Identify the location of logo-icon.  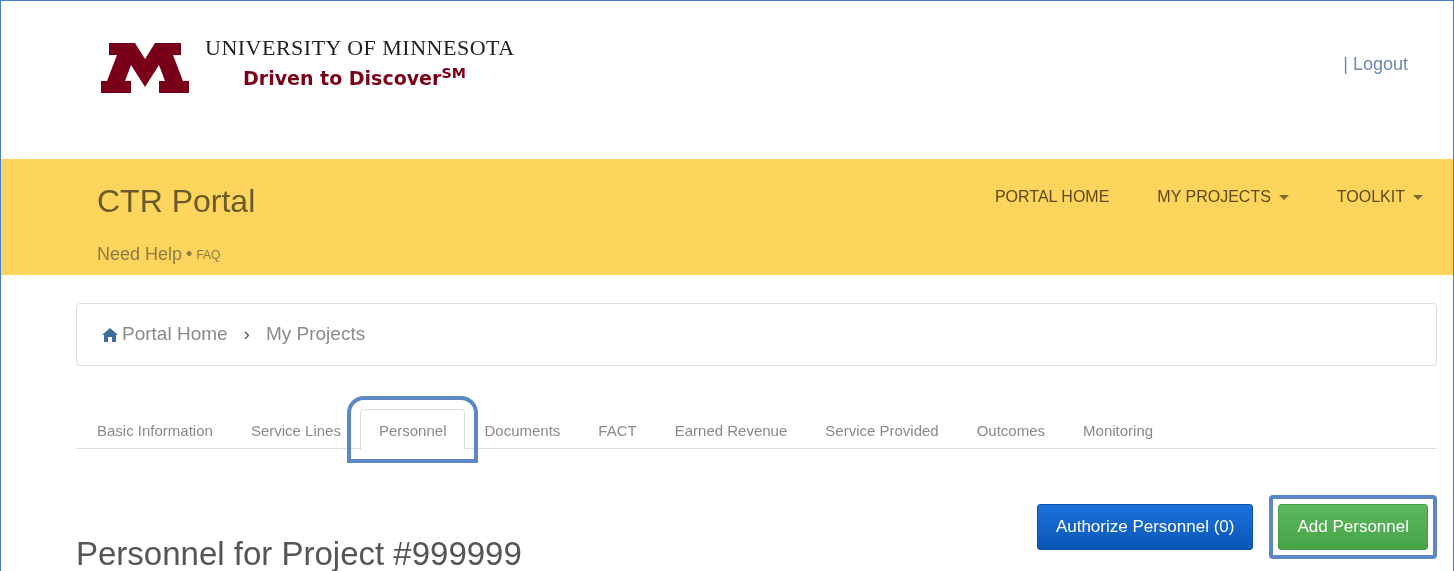
(145, 68).